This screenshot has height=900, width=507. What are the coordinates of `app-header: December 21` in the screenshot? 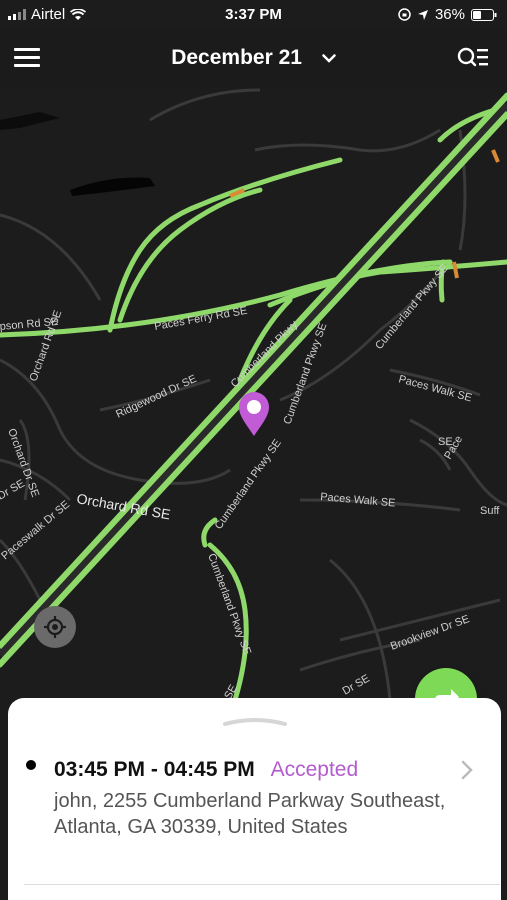 It's located at (253, 59).